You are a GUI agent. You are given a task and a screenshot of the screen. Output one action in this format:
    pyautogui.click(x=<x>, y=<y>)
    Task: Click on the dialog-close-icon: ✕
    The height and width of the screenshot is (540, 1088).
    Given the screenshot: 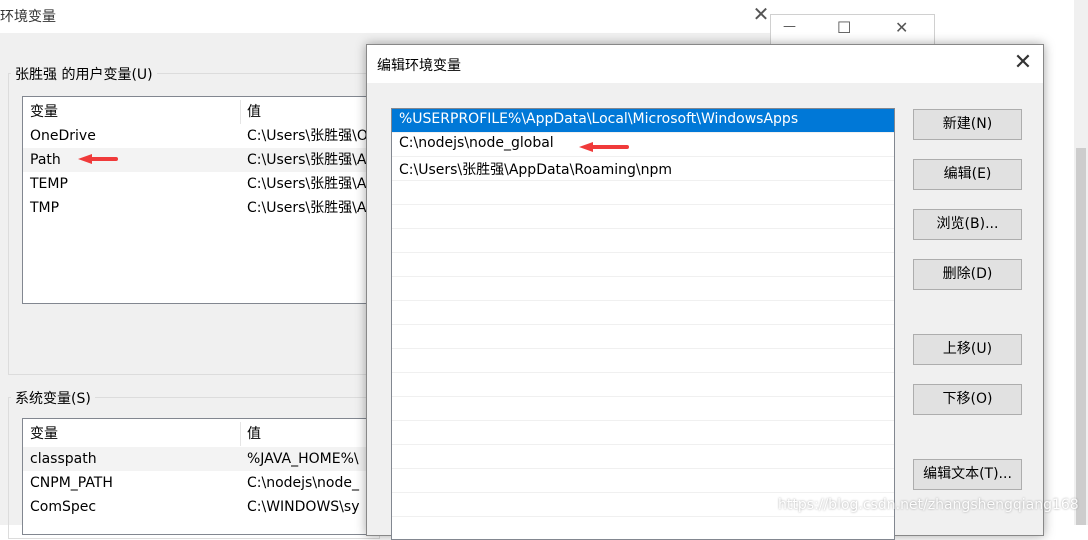 What is the action you would take?
    pyautogui.click(x=1023, y=62)
    